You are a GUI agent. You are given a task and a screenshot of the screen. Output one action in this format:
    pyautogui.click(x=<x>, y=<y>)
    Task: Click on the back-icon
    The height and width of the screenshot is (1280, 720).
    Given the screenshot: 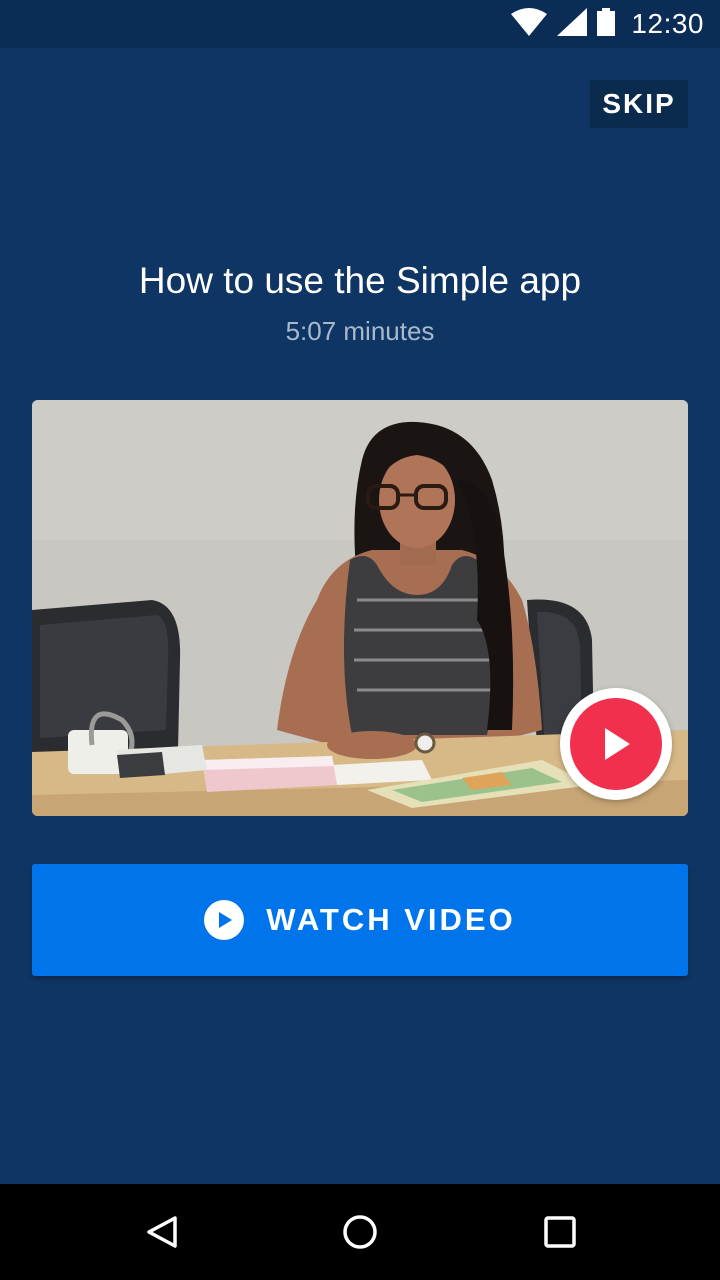 What is the action you would take?
    pyautogui.click(x=162, y=1232)
    